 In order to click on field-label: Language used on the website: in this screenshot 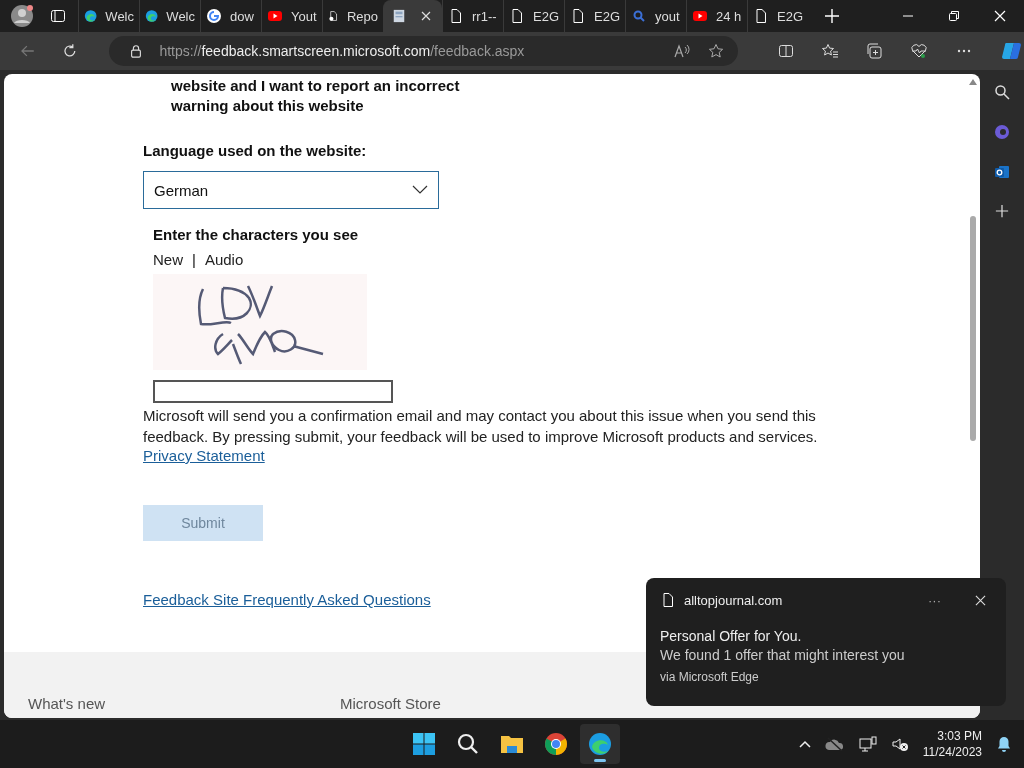, I will do `click(255, 150)`.